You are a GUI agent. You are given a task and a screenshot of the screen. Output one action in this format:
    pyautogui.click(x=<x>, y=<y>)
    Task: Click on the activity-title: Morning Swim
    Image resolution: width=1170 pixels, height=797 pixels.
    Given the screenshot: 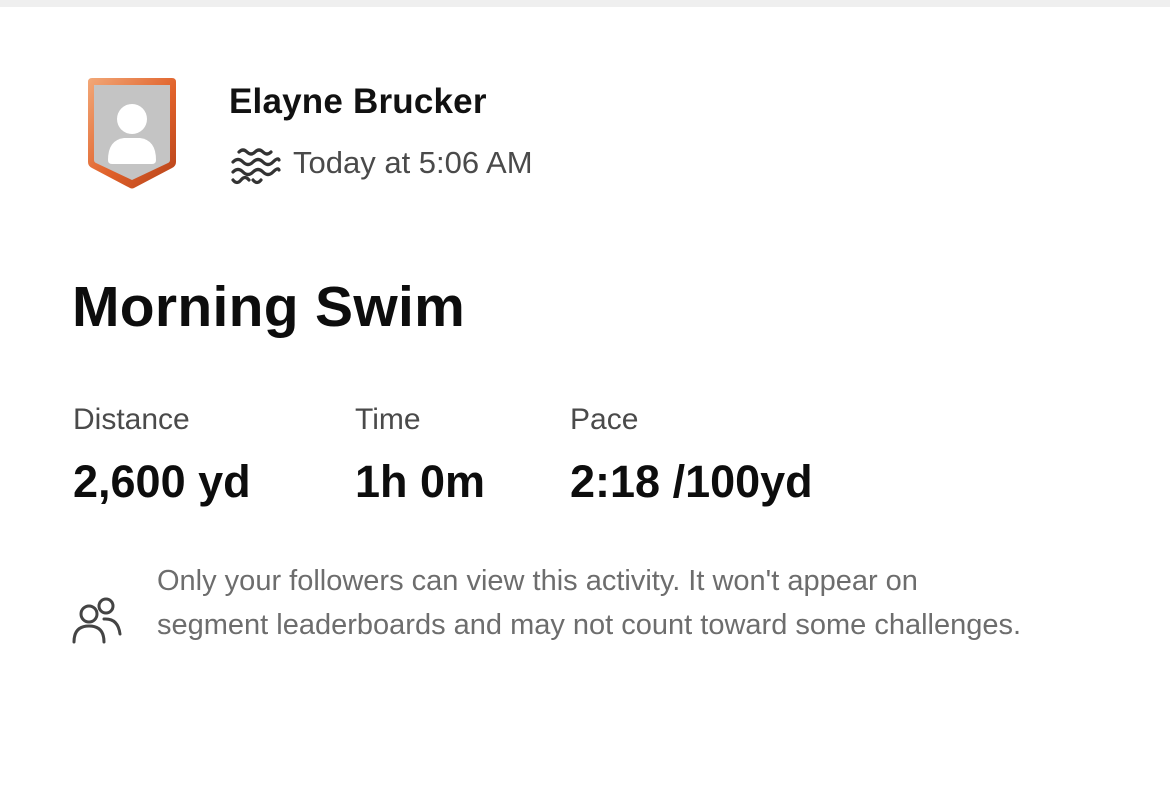 What is the action you would take?
    pyautogui.click(x=268, y=307)
    